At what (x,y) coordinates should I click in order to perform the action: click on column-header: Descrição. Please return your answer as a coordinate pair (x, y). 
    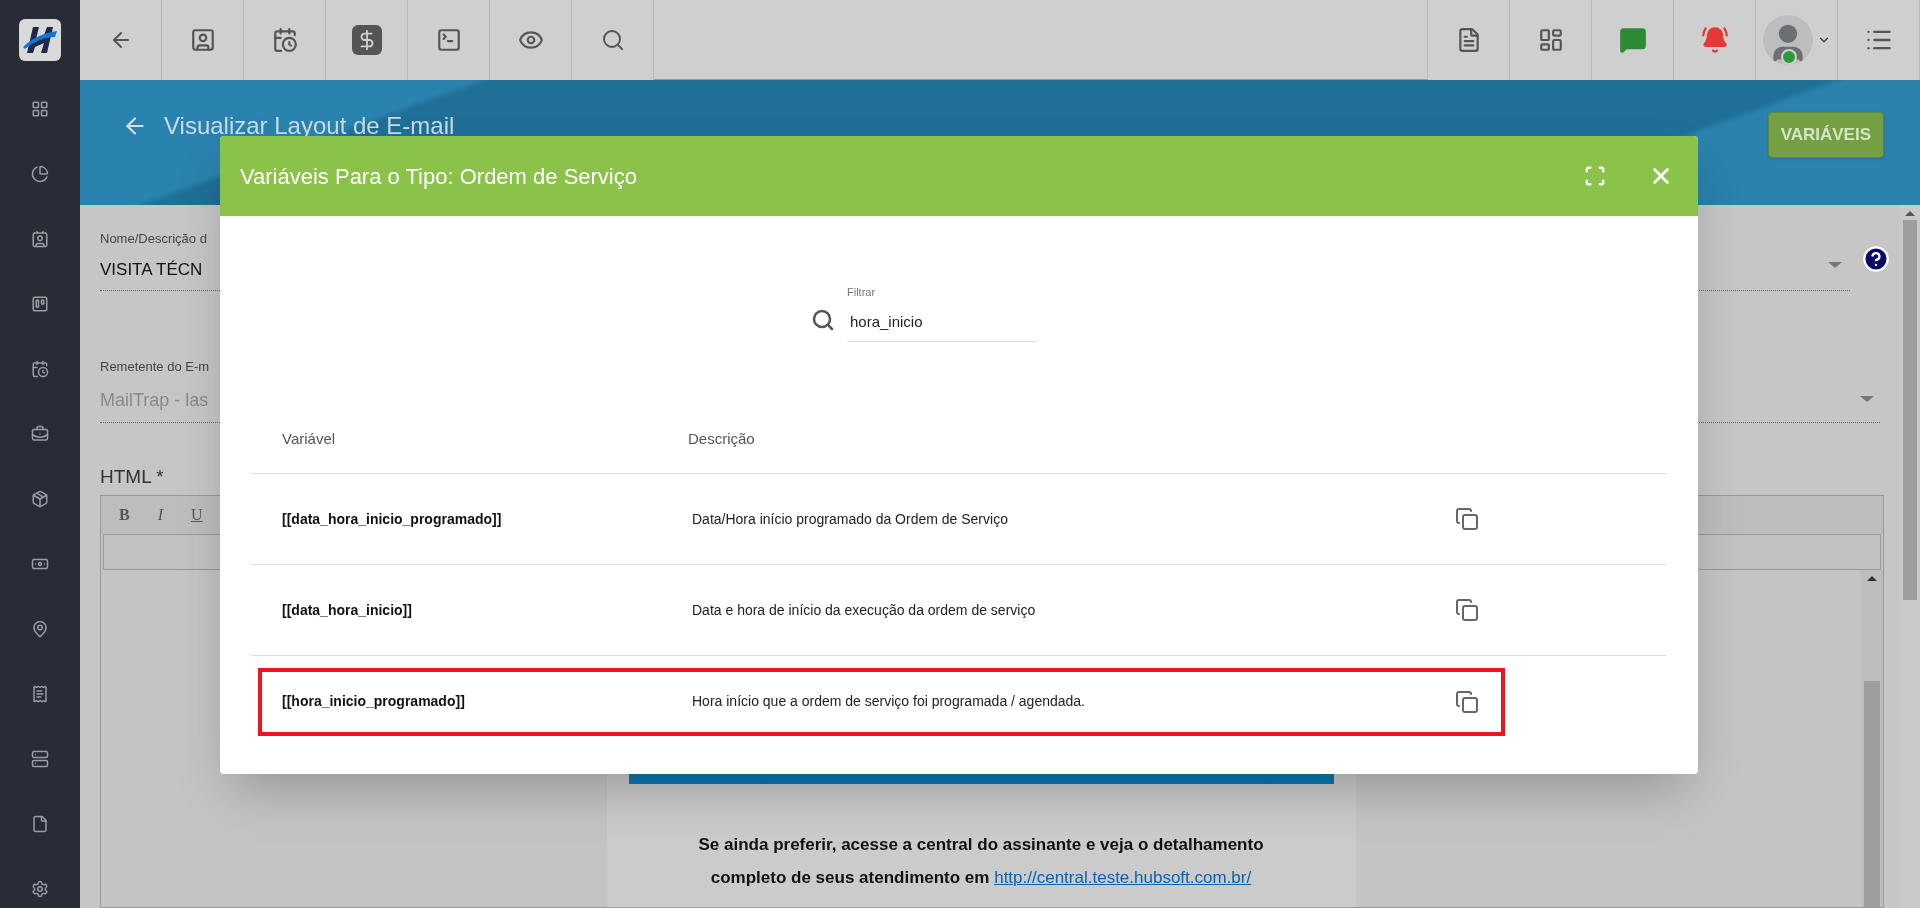
    Looking at the image, I should click on (721, 439).